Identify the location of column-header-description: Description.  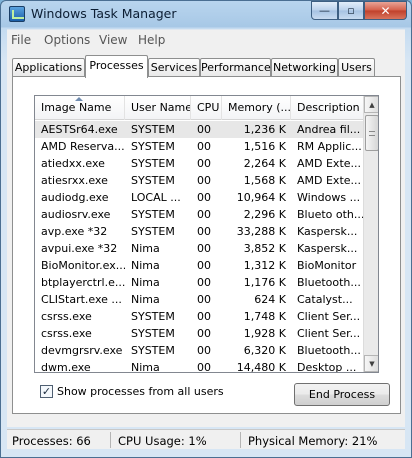
(327, 108).